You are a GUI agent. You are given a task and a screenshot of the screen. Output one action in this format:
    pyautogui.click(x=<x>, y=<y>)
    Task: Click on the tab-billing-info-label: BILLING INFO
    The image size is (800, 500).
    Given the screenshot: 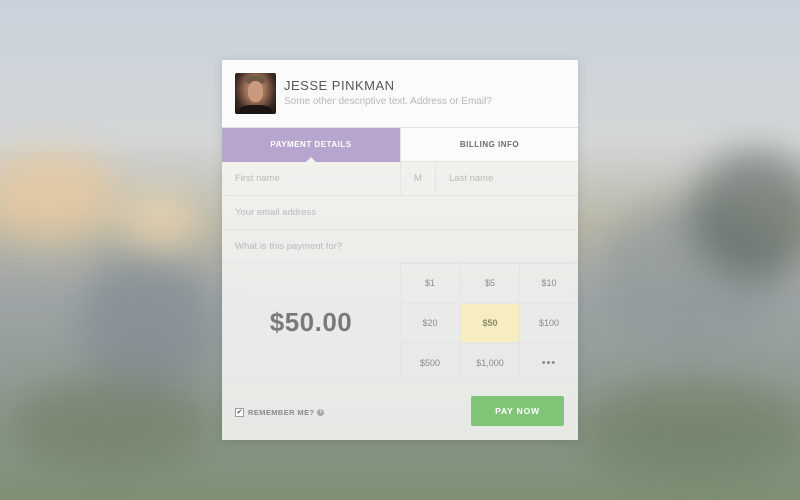 What is the action you would take?
    pyautogui.click(x=489, y=144)
    